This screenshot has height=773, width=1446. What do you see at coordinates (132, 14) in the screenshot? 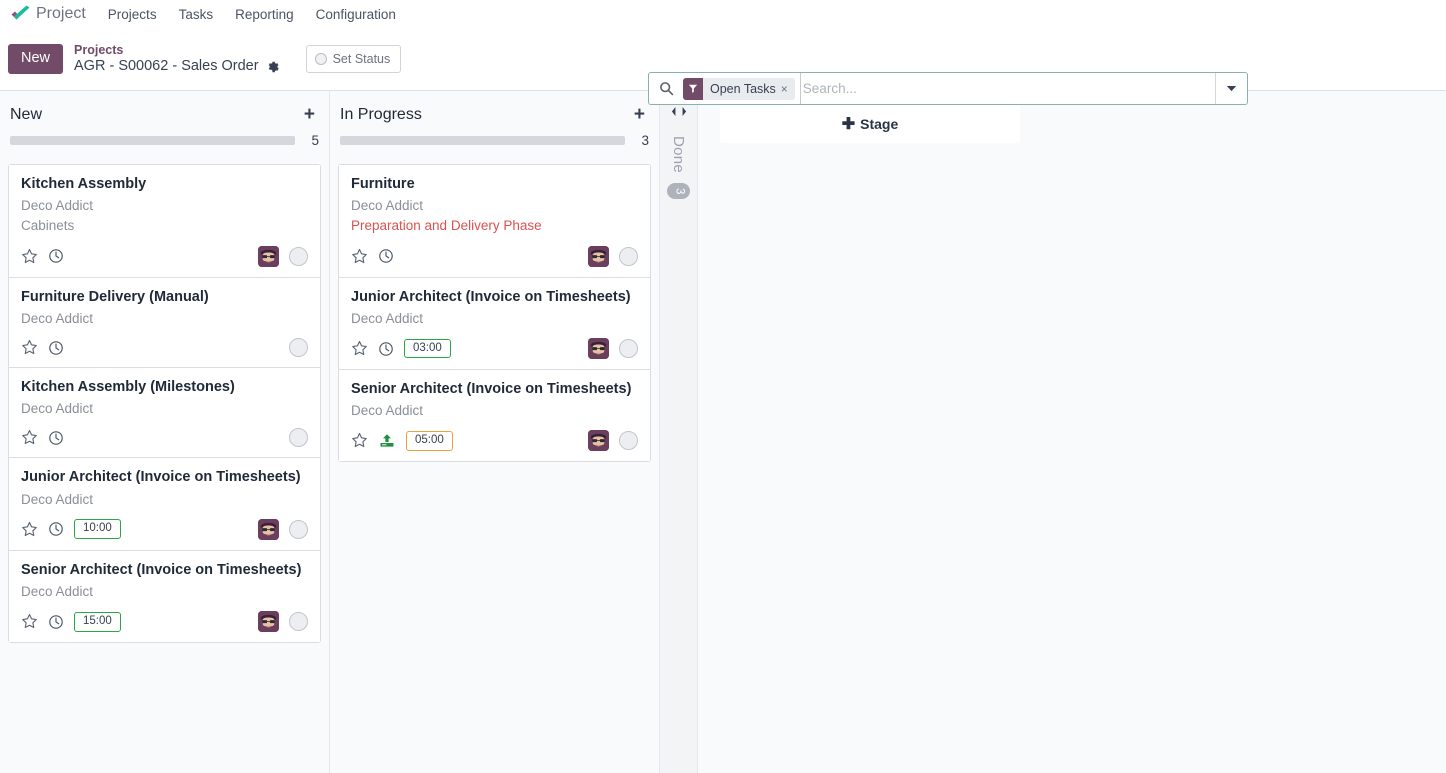
I see `nav-item-projects: Projects` at bounding box center [132, 14].